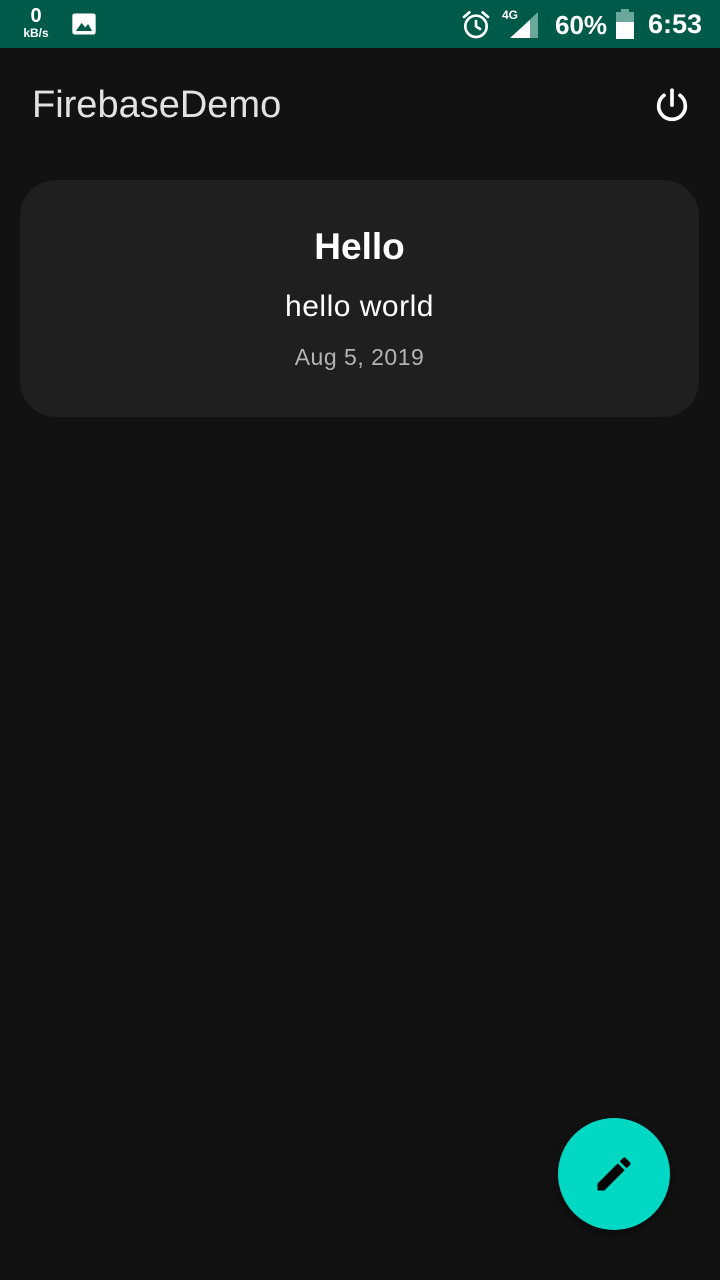  I want to click on network-speed-value: 0, so click(36, 16).